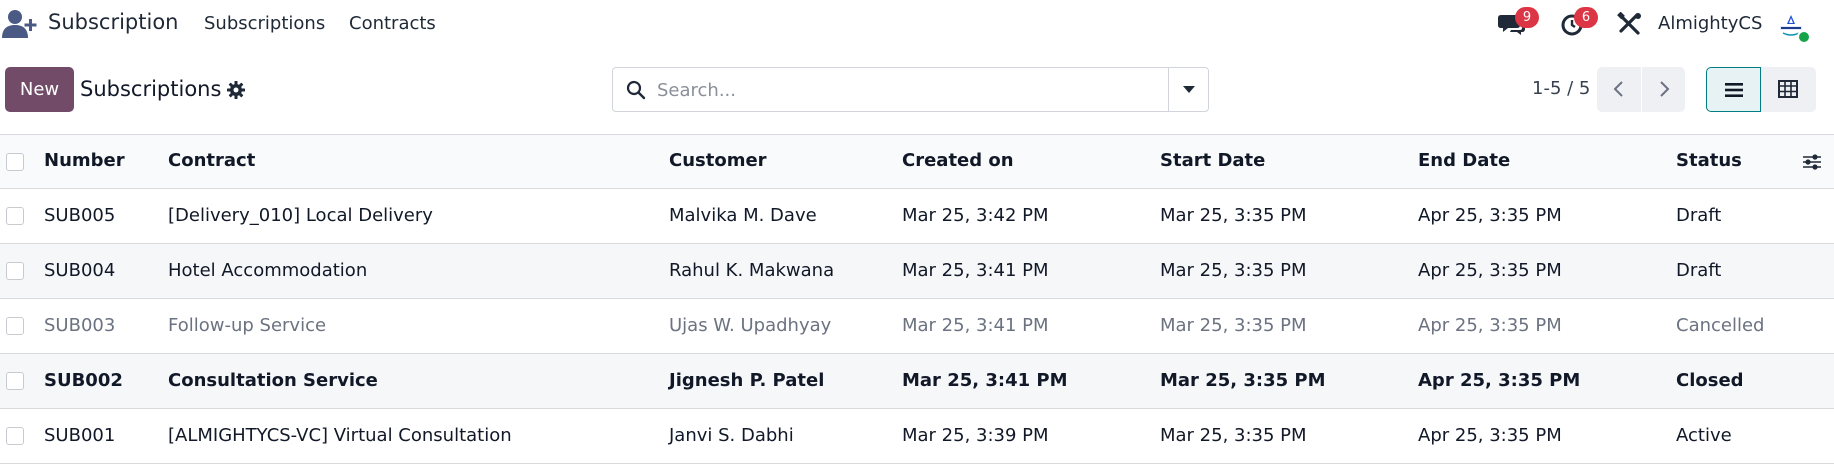 The width and height of the screenshot is (1834, 464). I want to click on user-plus-icon, so click(20, 24).